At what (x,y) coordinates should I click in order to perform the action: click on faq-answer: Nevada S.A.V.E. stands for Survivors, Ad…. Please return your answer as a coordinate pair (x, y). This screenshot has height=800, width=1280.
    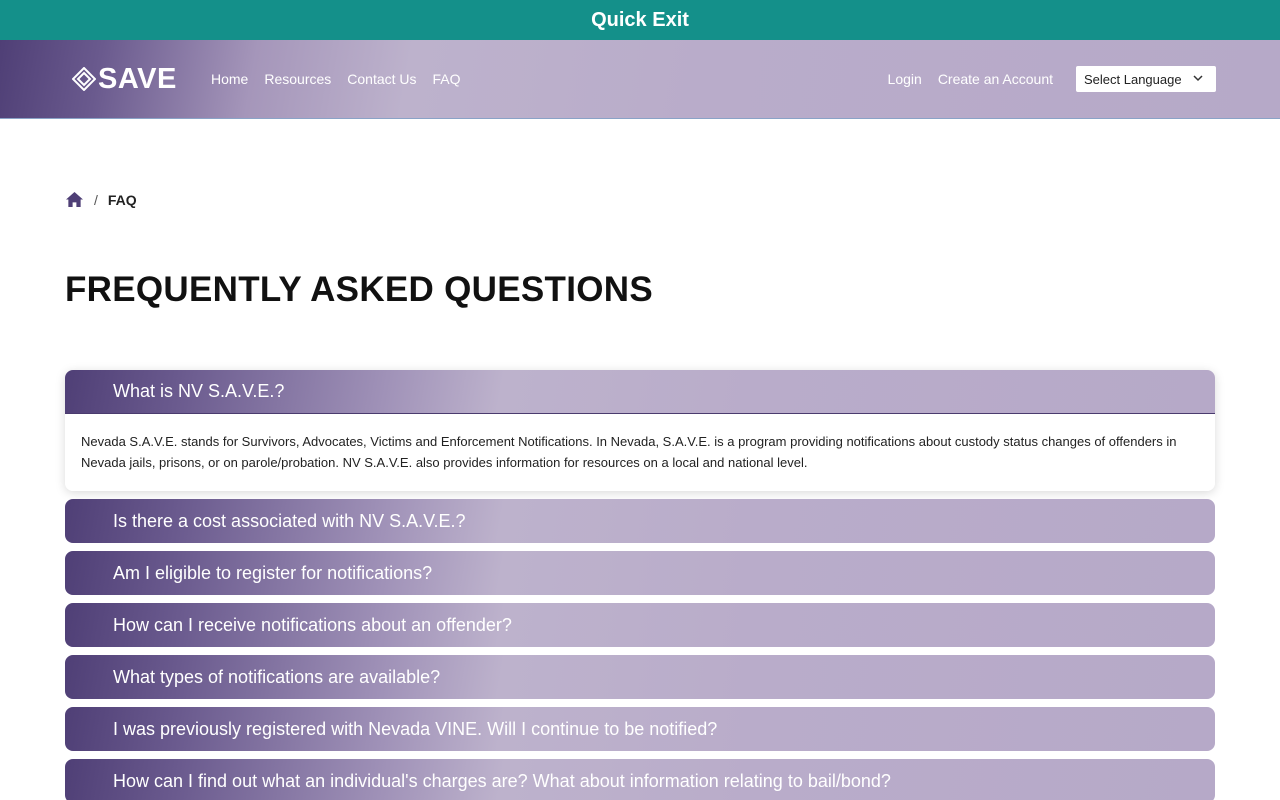
    Looking at the image, I should click on (640, 452).